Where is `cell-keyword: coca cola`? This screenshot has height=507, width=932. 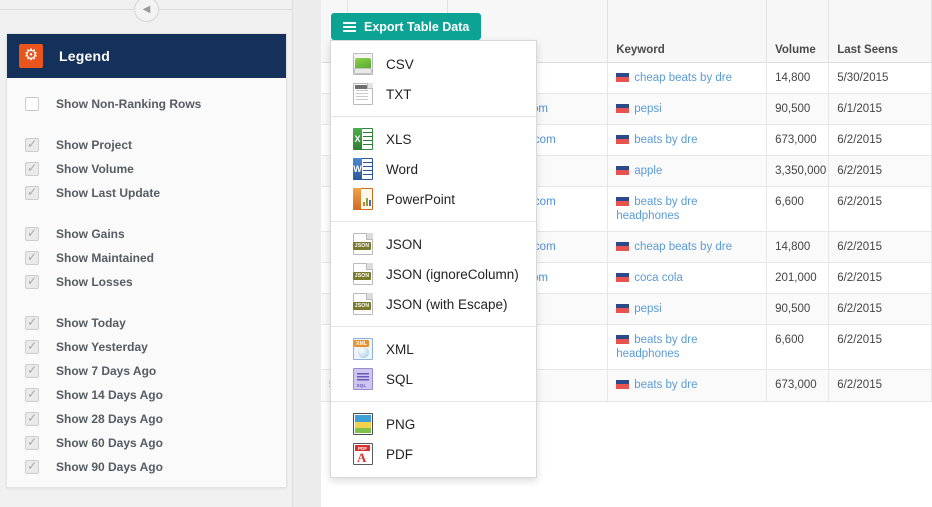 cell-keyword: coca cola is located at coordinates (687, 278).